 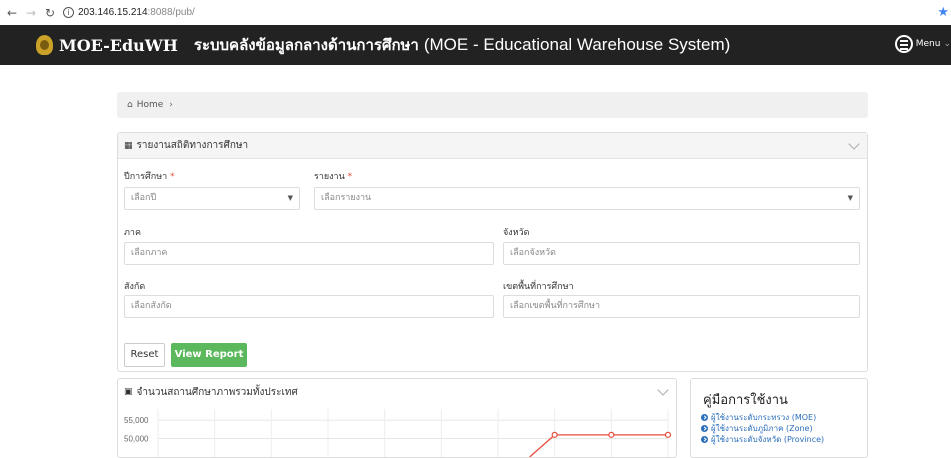 What do you see at coordinates (128, 145) in the screenshot?
I see `table-icon: ▦` at bounding box center [128, 145].